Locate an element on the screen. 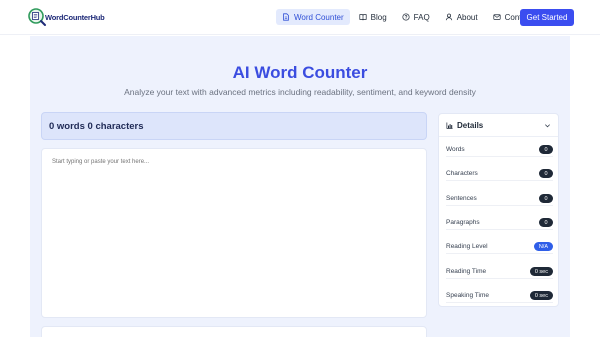  document-icon is located at coordinates (286, 17).